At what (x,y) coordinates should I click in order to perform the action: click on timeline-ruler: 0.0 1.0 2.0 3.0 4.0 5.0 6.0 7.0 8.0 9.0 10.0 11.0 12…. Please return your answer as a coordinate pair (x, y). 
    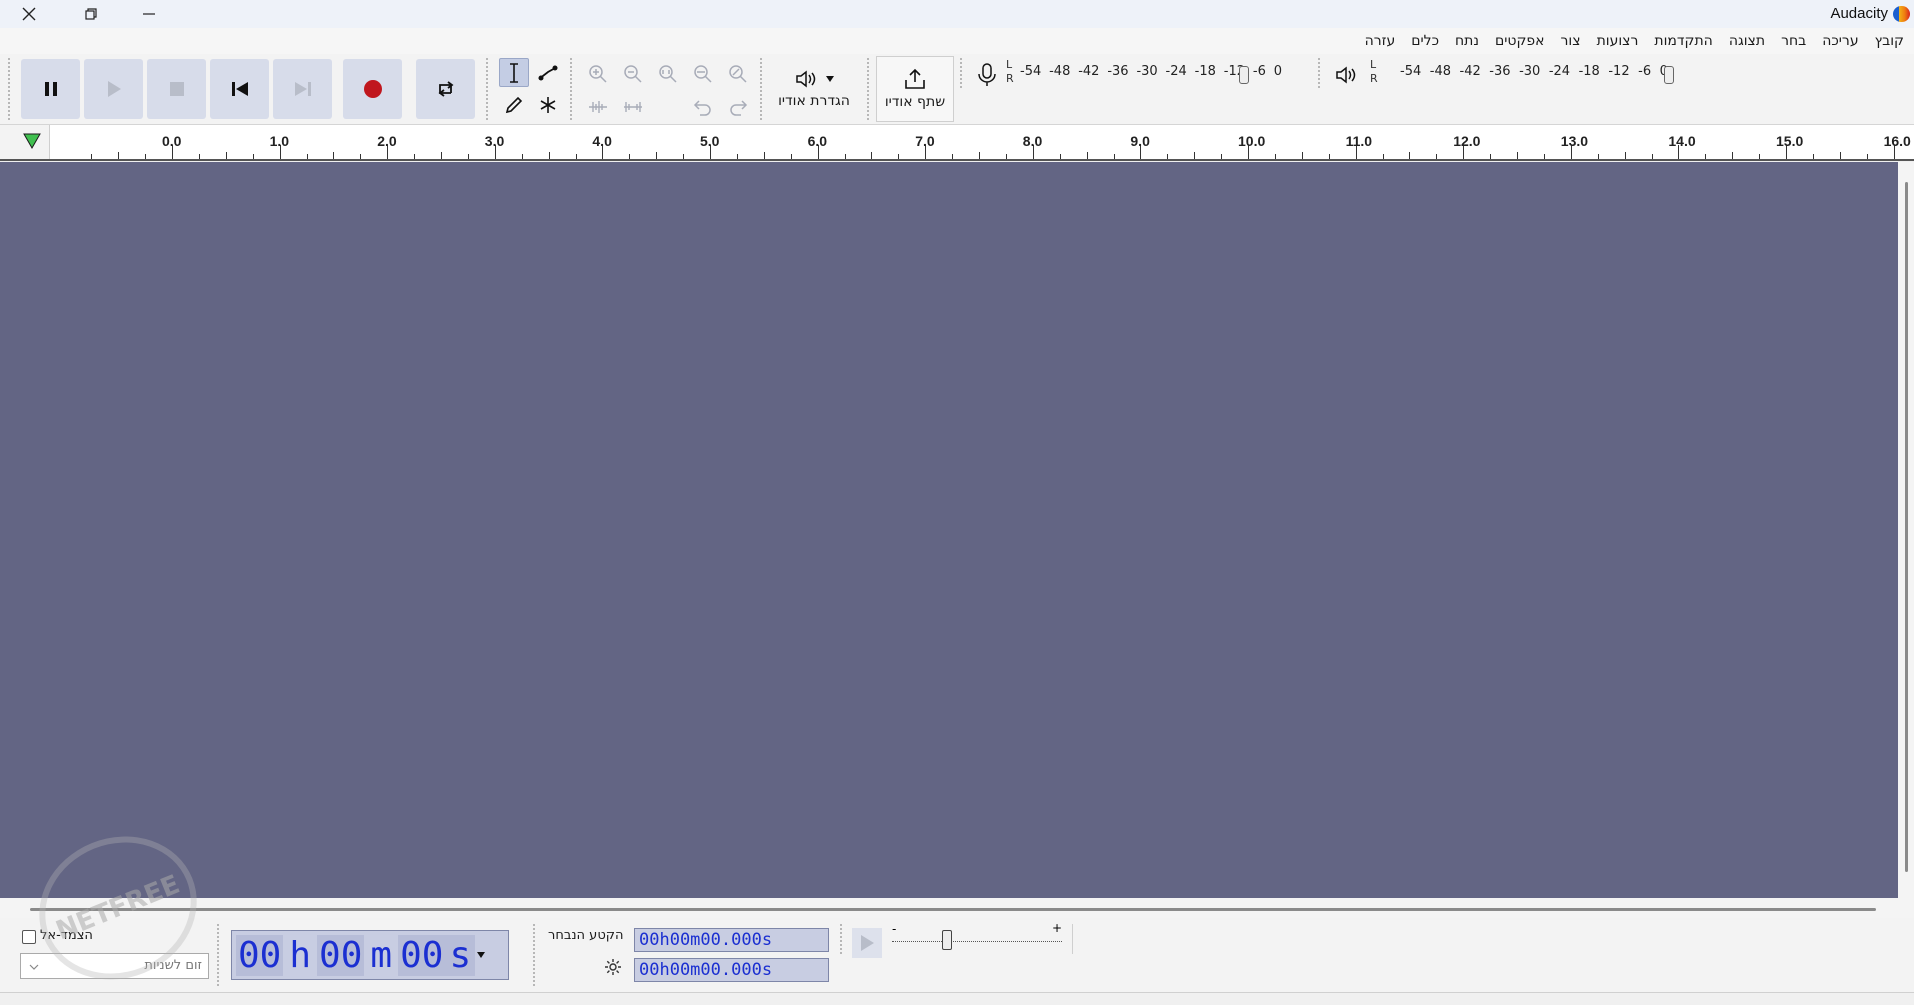
    Looking at the image, I should click on (957, 143).